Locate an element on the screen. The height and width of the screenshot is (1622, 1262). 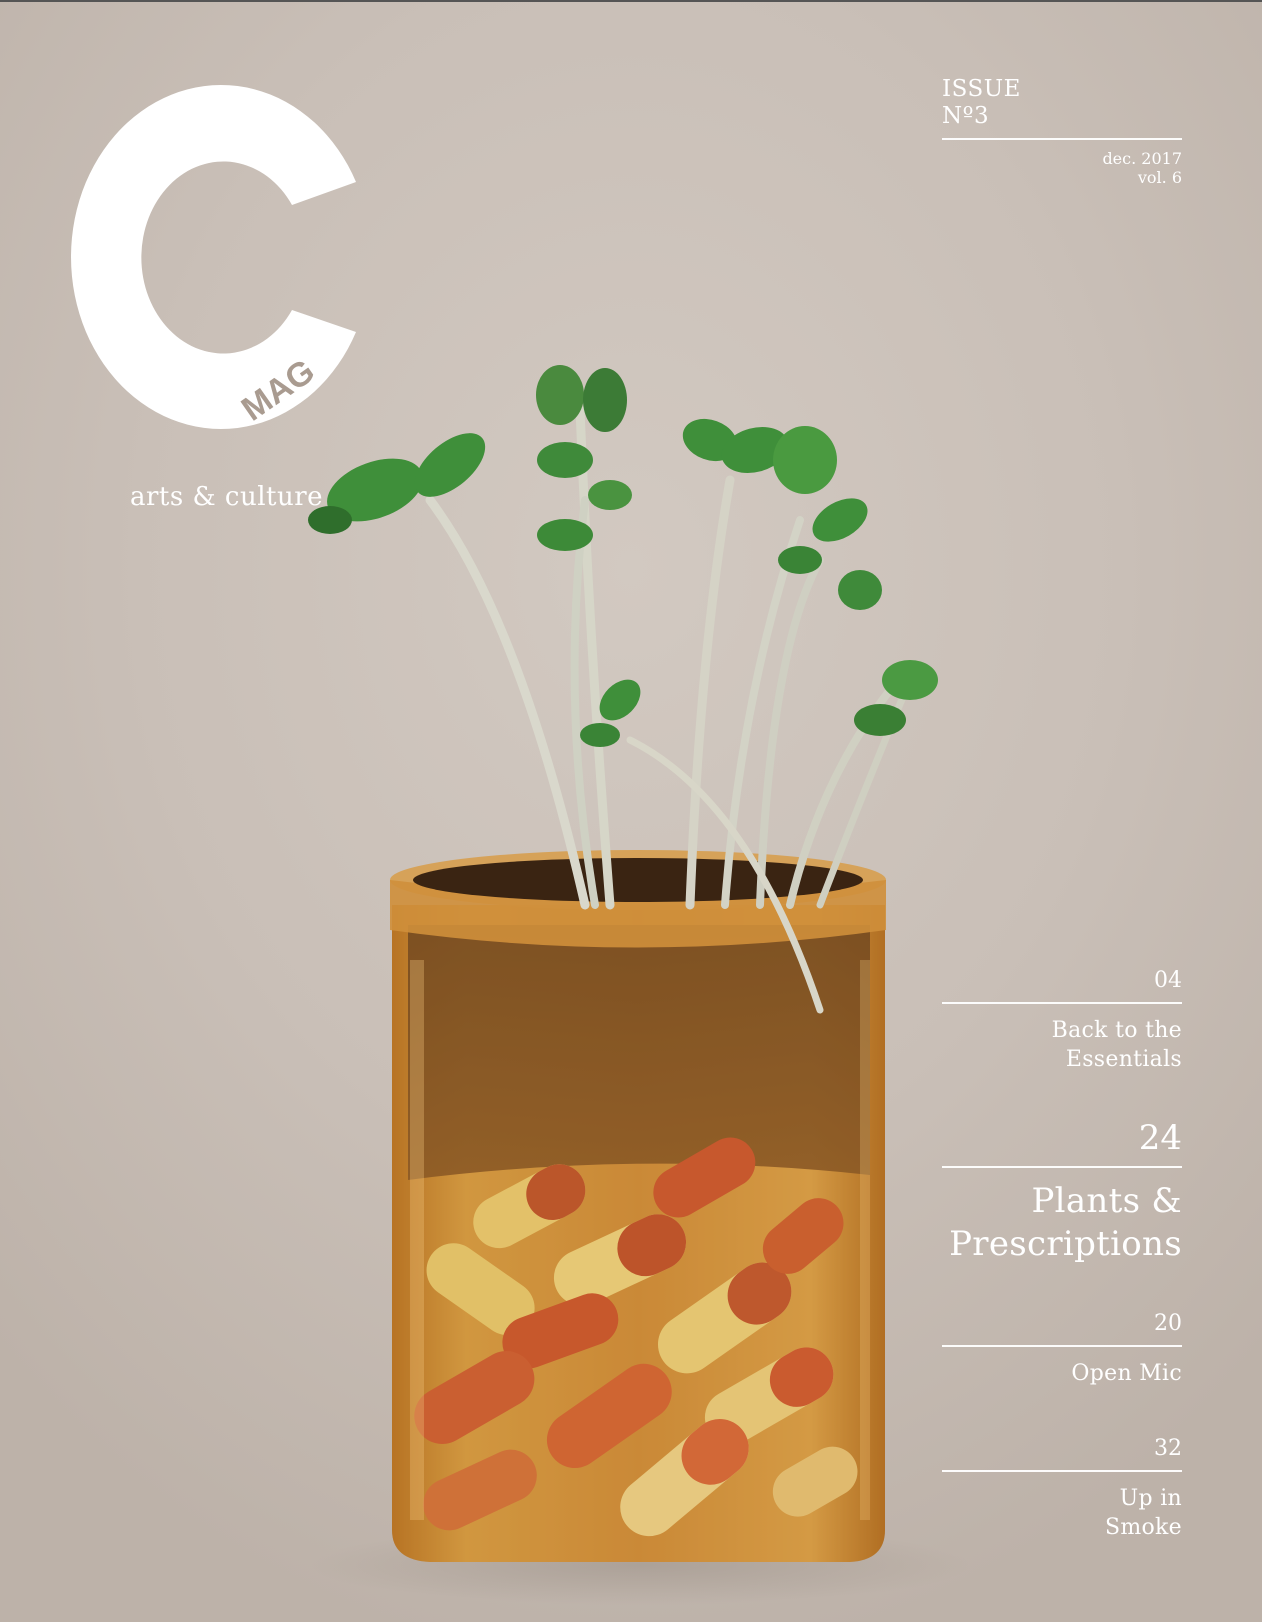
c-mag-logo: MAG is located at coordinates (213, 257).